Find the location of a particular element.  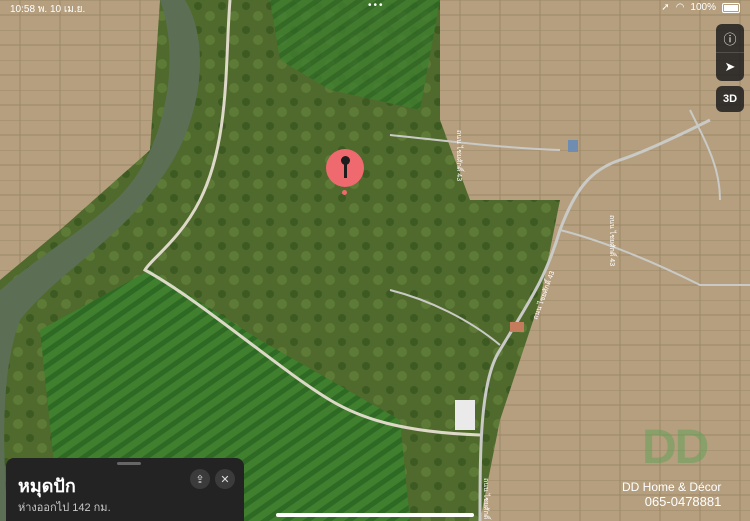

pin-stem is located at coordinates (345, 170).